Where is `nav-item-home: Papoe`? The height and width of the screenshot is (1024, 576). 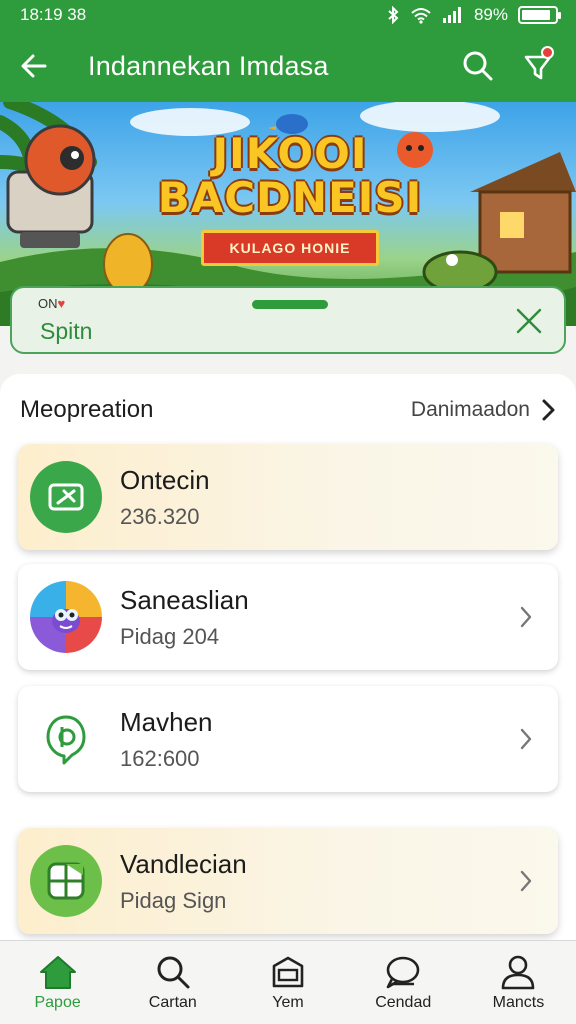 nav-item-home: Papoe is located at coordinates (57, 982).